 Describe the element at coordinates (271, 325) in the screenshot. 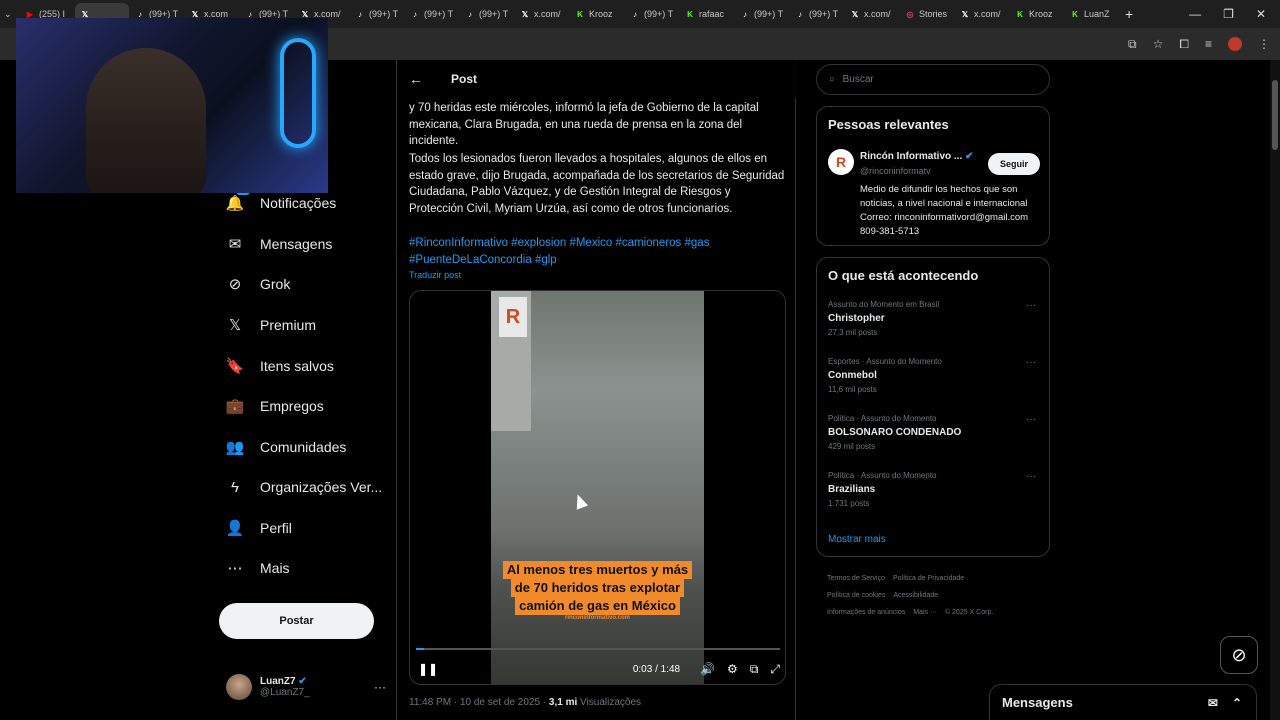

I see `sidebar-item-premium: 𝕏 Premium` at that location.